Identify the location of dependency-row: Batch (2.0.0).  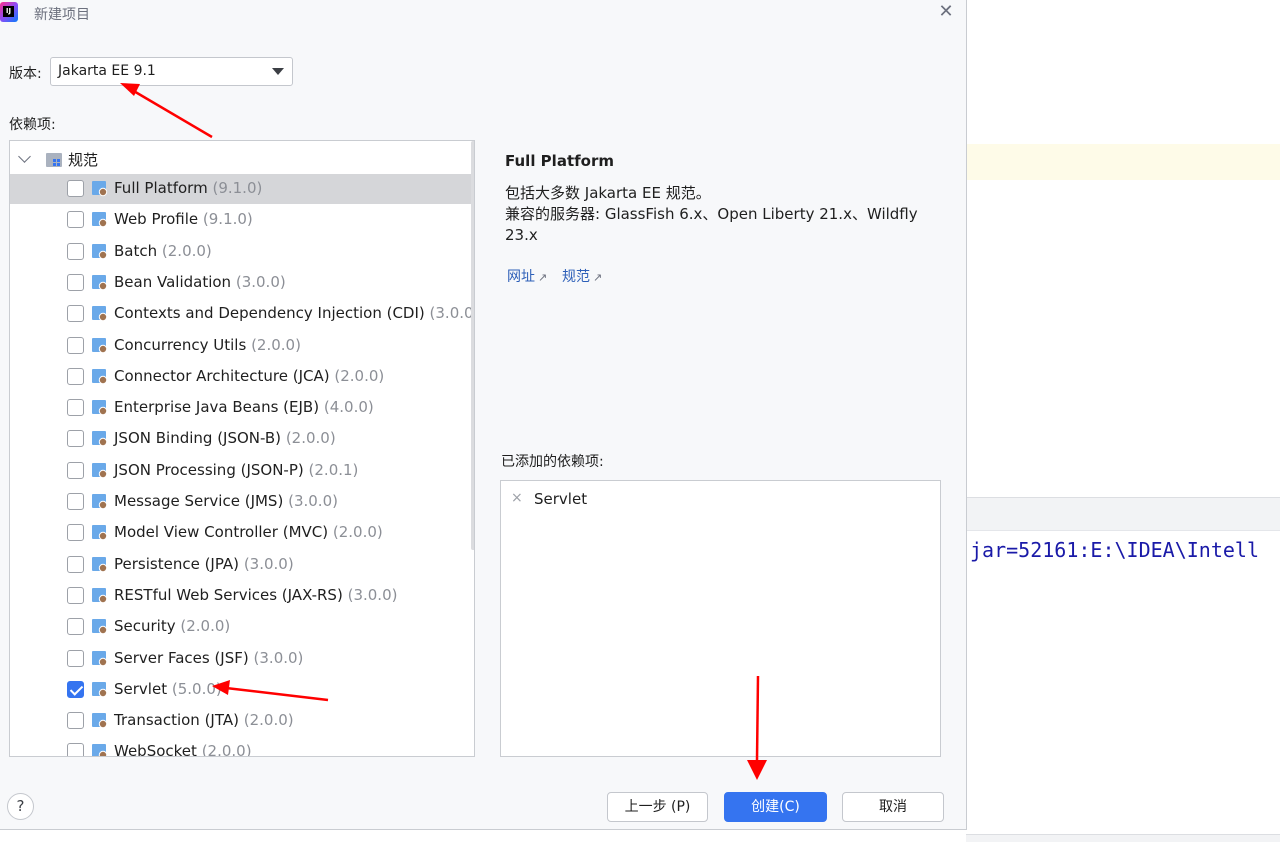
(242, 252).